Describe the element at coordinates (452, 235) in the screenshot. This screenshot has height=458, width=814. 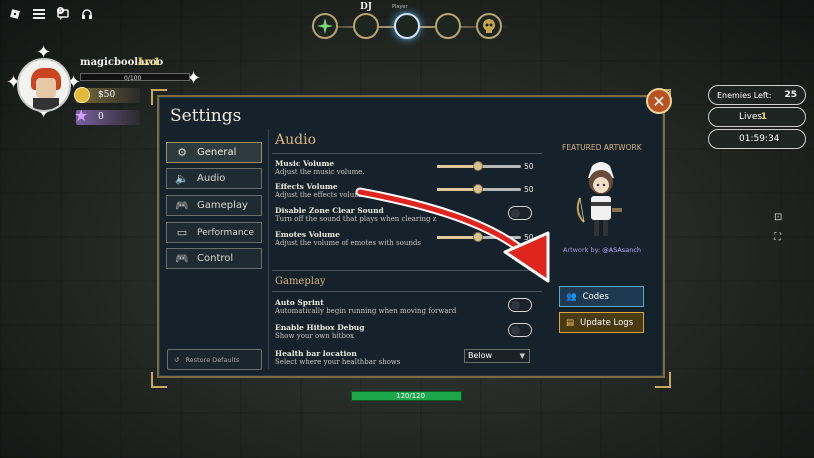
I see `annotation-arrow` at that location.